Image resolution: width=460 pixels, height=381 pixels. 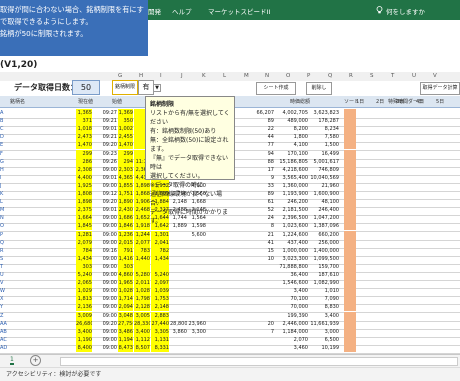 I want to click on column-letter: M, so click(x=246, y=76).